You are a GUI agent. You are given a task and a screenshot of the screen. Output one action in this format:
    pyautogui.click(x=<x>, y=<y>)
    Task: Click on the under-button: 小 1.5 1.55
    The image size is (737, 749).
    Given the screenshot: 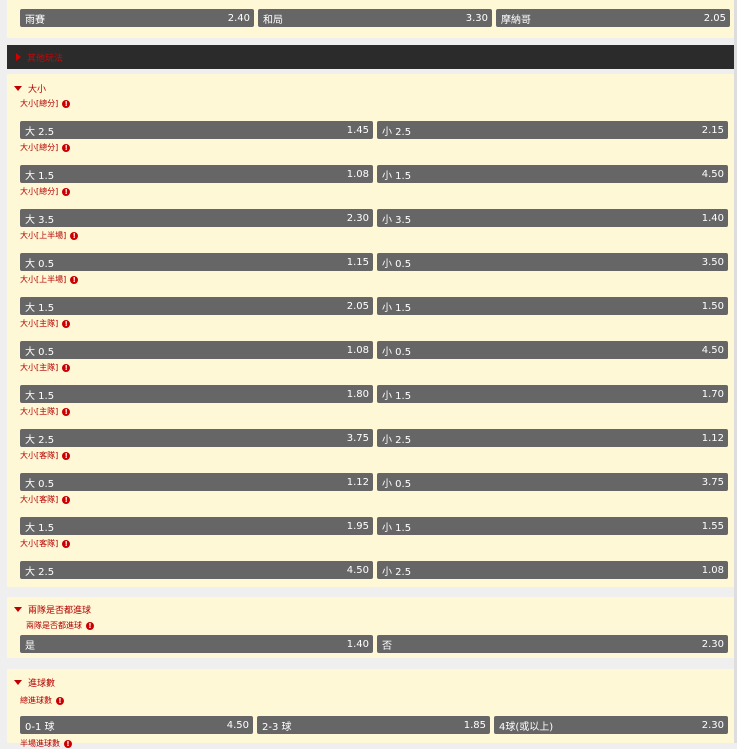 What is the action you would take?
    pyautogui.click(x=552, y=526)
    